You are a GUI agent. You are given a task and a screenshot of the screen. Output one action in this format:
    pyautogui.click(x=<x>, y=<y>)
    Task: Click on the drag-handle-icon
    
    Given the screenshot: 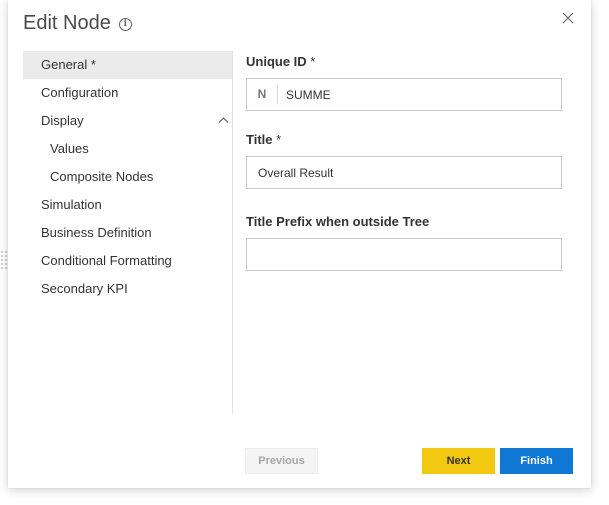 What is the action you would take?
    pyautogui.click(x=4, y=260)
    